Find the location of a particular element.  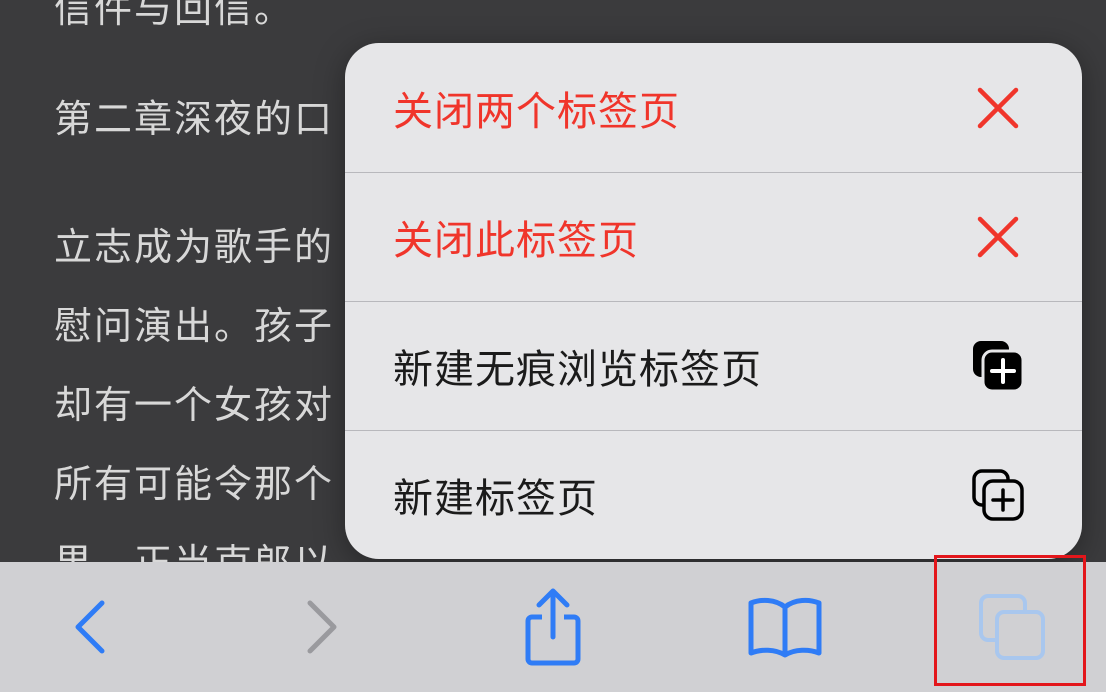

menu-item-label: 关闭两个标签页 is located at coordinates (536, 111).